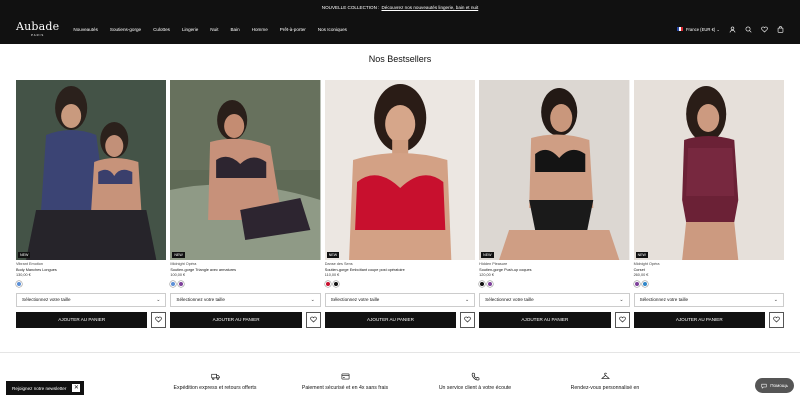  I want to click on feature-shipping: Expédition express et retours offerts, so click(215, 381).